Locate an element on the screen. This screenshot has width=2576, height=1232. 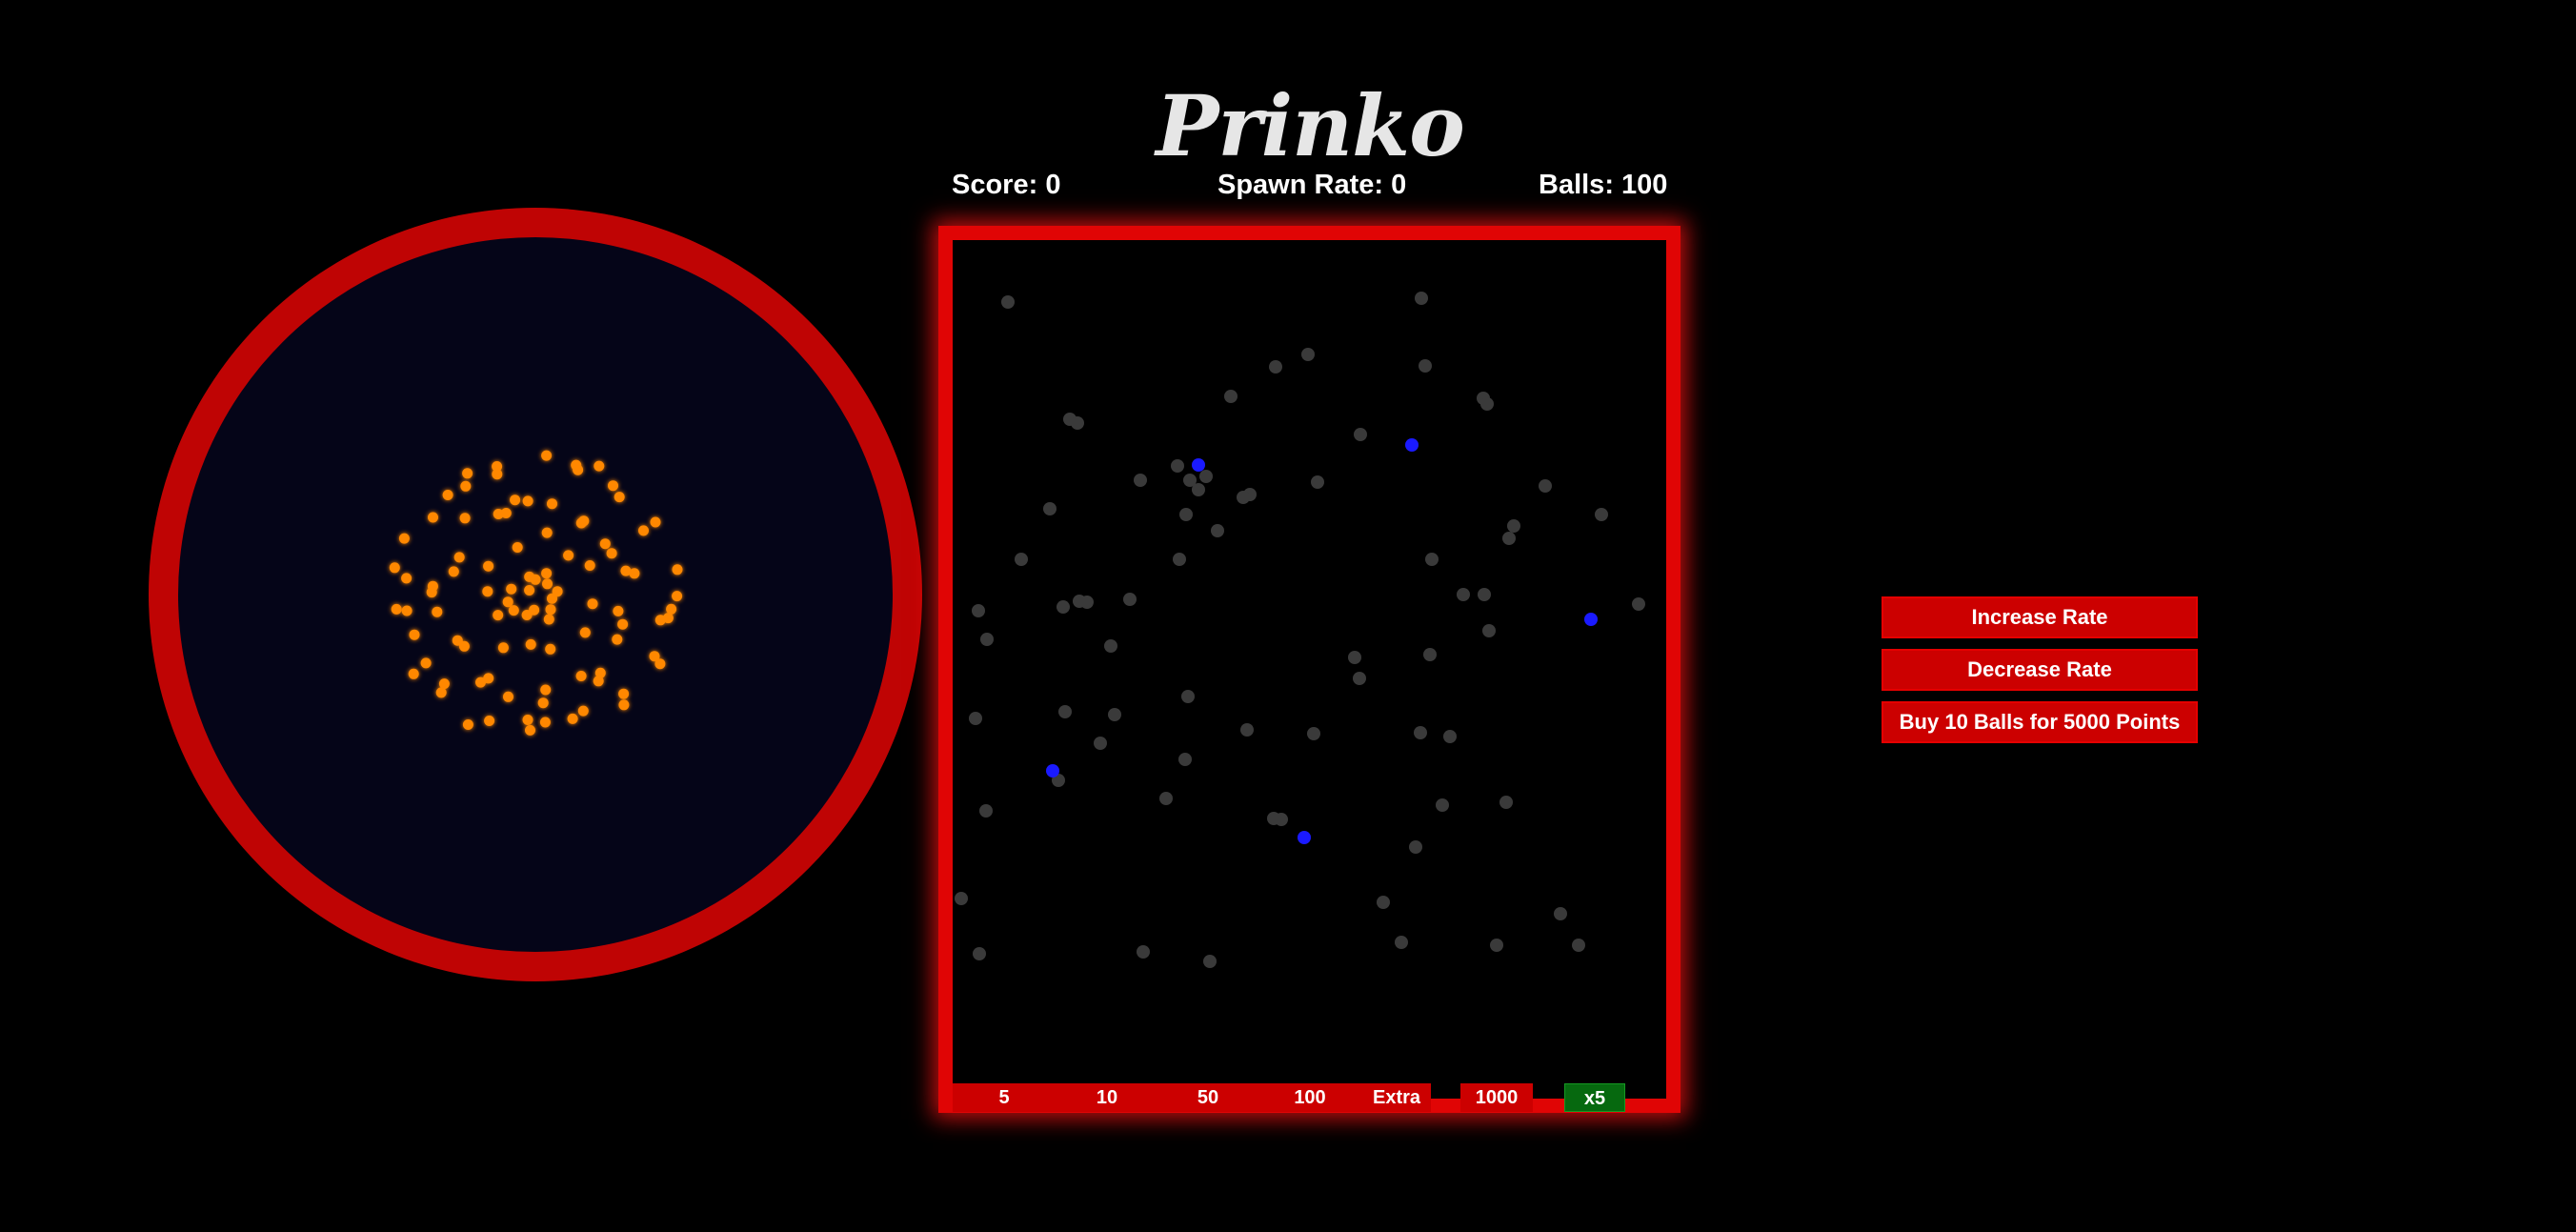
bucket-5: 5 is located at coordinates (1005, 1097).